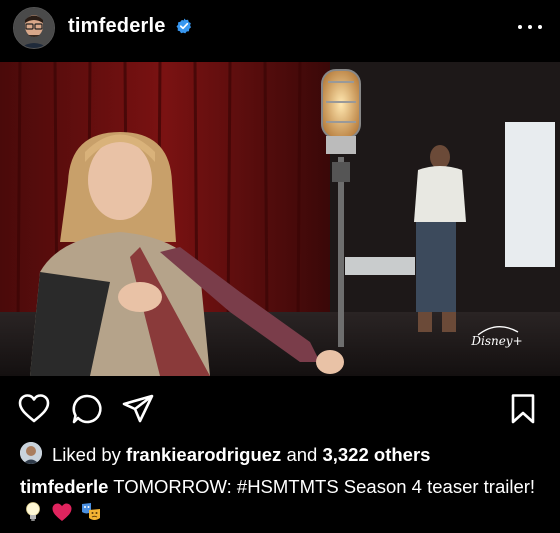  Describe the element at coordinates (62, 512) in the screenshot. I see `red-heart-emoji-icon` at that location.